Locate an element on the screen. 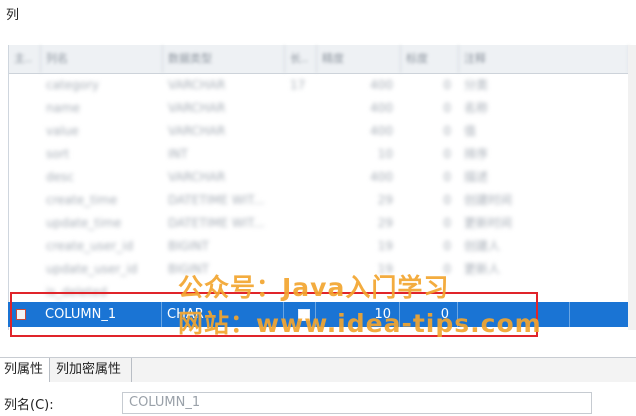 This screenshot has height=416, width=636. cell-name: update_time is located at coordinates (84, 223).